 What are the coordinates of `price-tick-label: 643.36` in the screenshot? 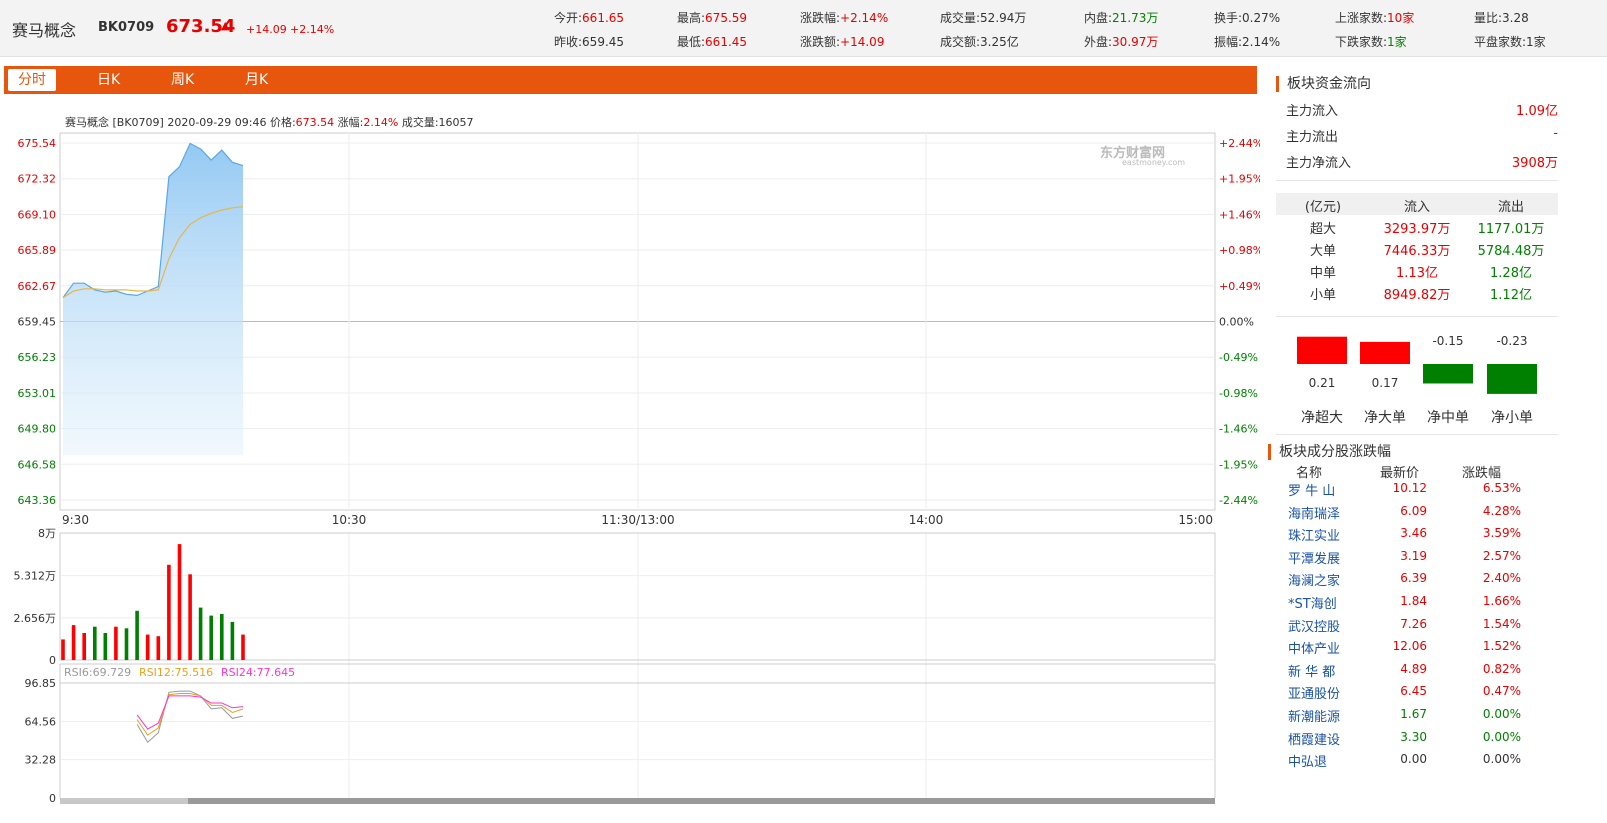 It's located at (37, 500).